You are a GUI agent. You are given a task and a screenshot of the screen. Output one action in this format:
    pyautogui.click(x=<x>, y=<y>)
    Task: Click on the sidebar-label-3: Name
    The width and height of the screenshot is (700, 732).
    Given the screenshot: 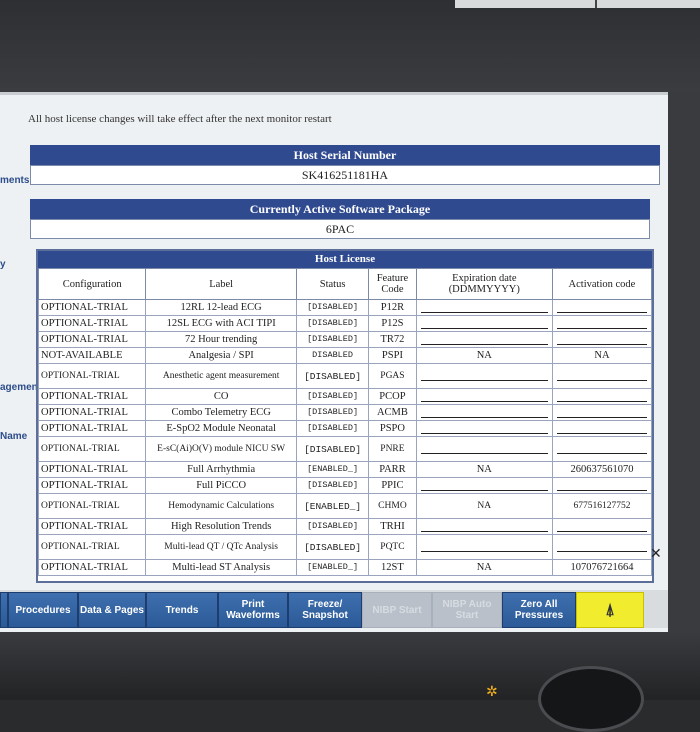 What is the action you would take?
    pyautogui.click(x=13, y=436)
    